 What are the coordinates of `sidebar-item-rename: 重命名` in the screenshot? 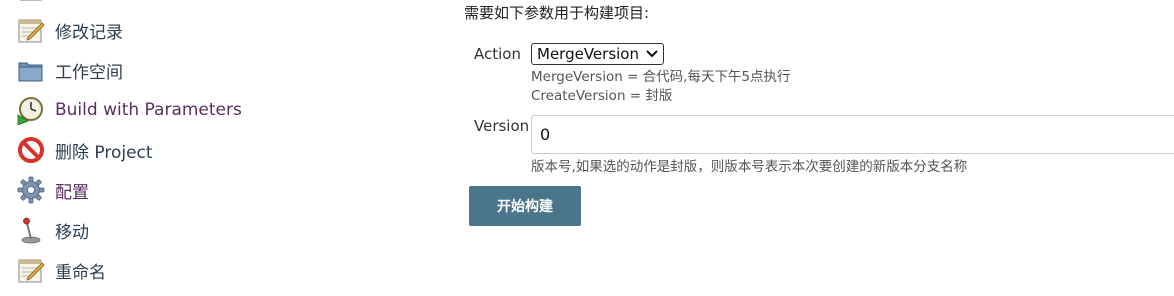 It's located at (61, 270).